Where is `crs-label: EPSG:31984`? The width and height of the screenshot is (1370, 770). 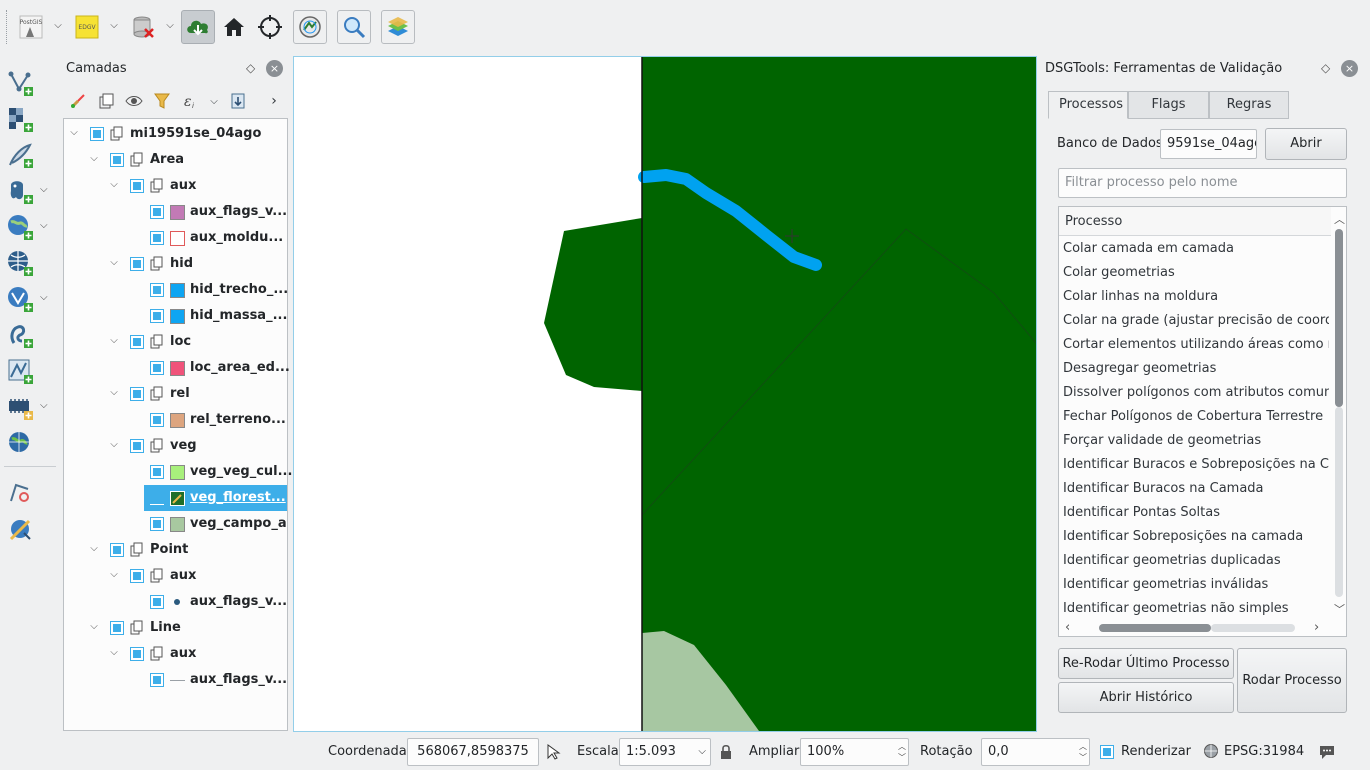
crs-label: EPSG:31984 is located at coordinates (1264, 751).